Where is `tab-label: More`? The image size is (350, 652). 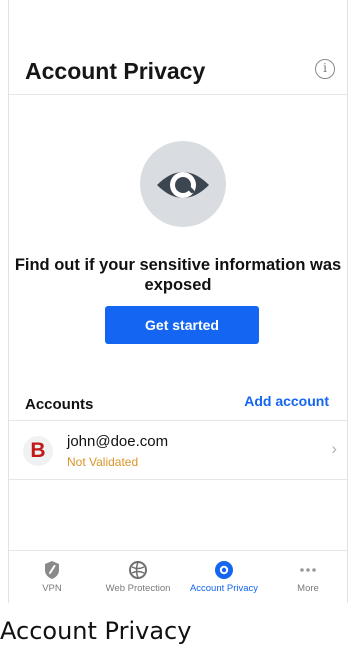
tab-label: More is located at coordinates (308, 588).